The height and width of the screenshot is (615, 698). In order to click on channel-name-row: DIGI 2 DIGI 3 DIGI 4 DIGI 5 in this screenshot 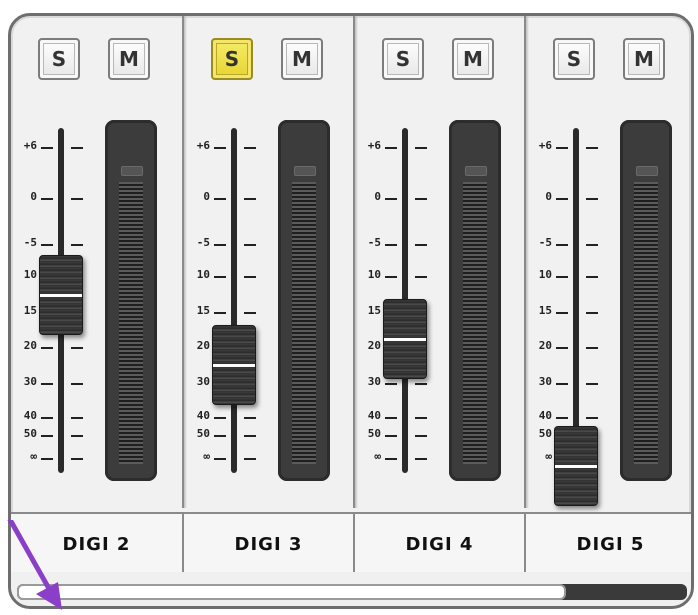, I will do `click(351, 543)`.